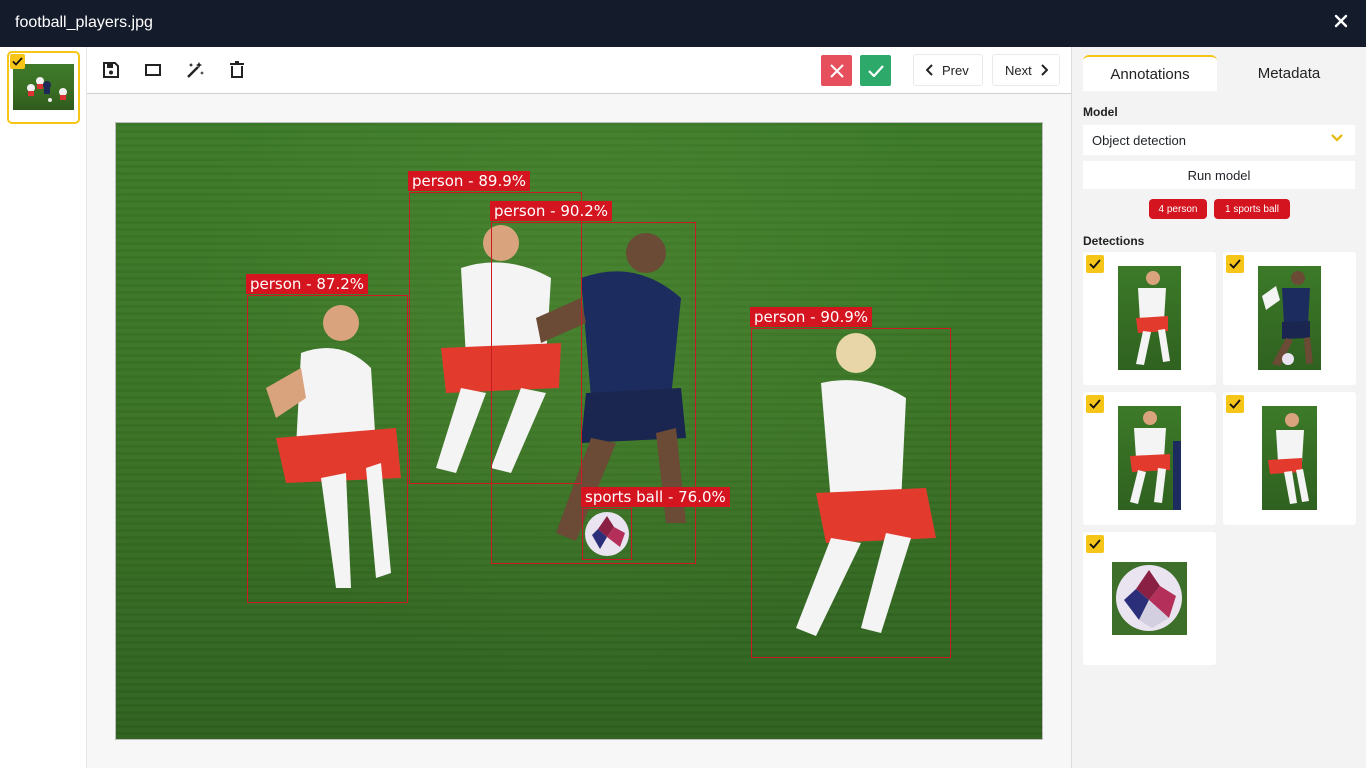 This screenshot has width=1366, height=768. I want to click on bounding-box: sports ball - 76.0%, so click(655, 523).